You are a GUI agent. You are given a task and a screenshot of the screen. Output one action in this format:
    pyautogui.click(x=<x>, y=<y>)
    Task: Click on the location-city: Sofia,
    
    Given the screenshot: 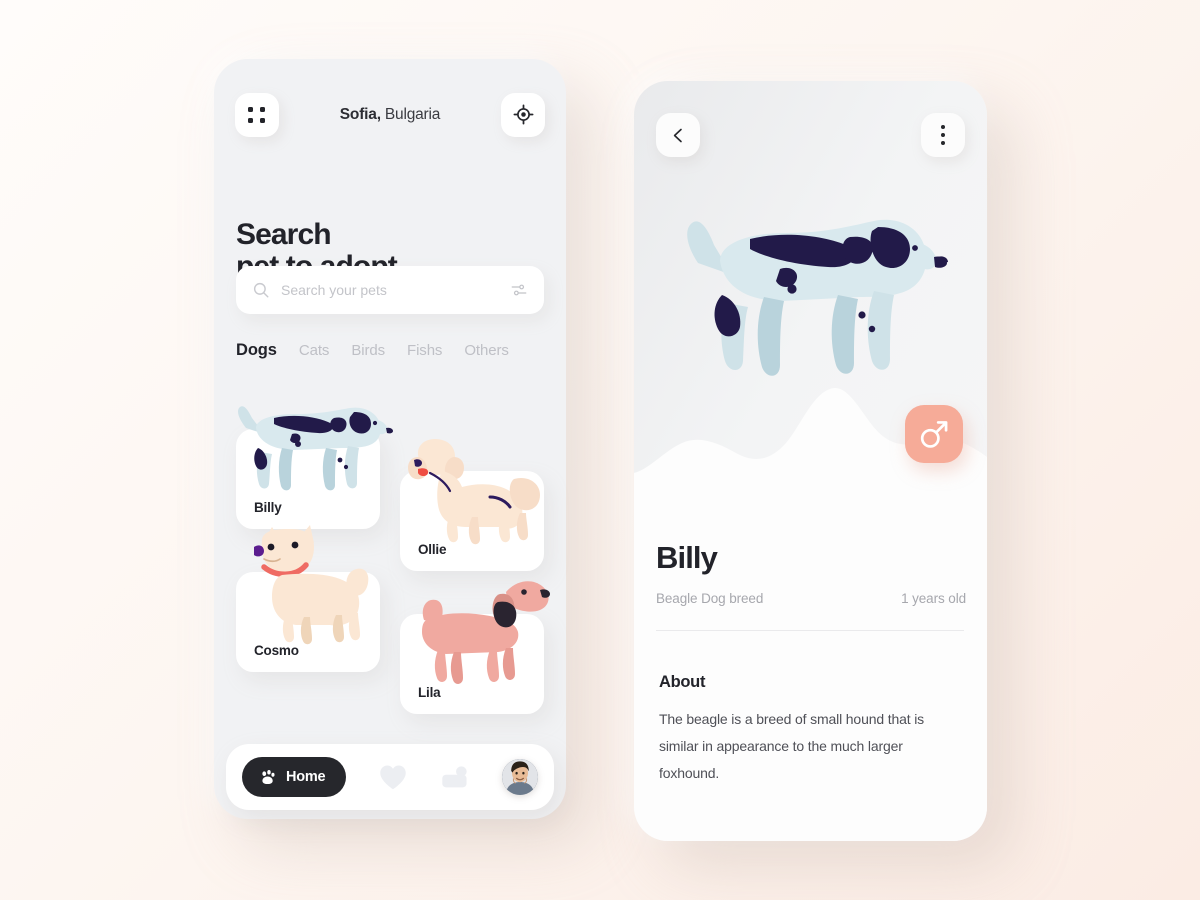 What is the action you would take?
    pyautogui.click(x=360, y=114)
    